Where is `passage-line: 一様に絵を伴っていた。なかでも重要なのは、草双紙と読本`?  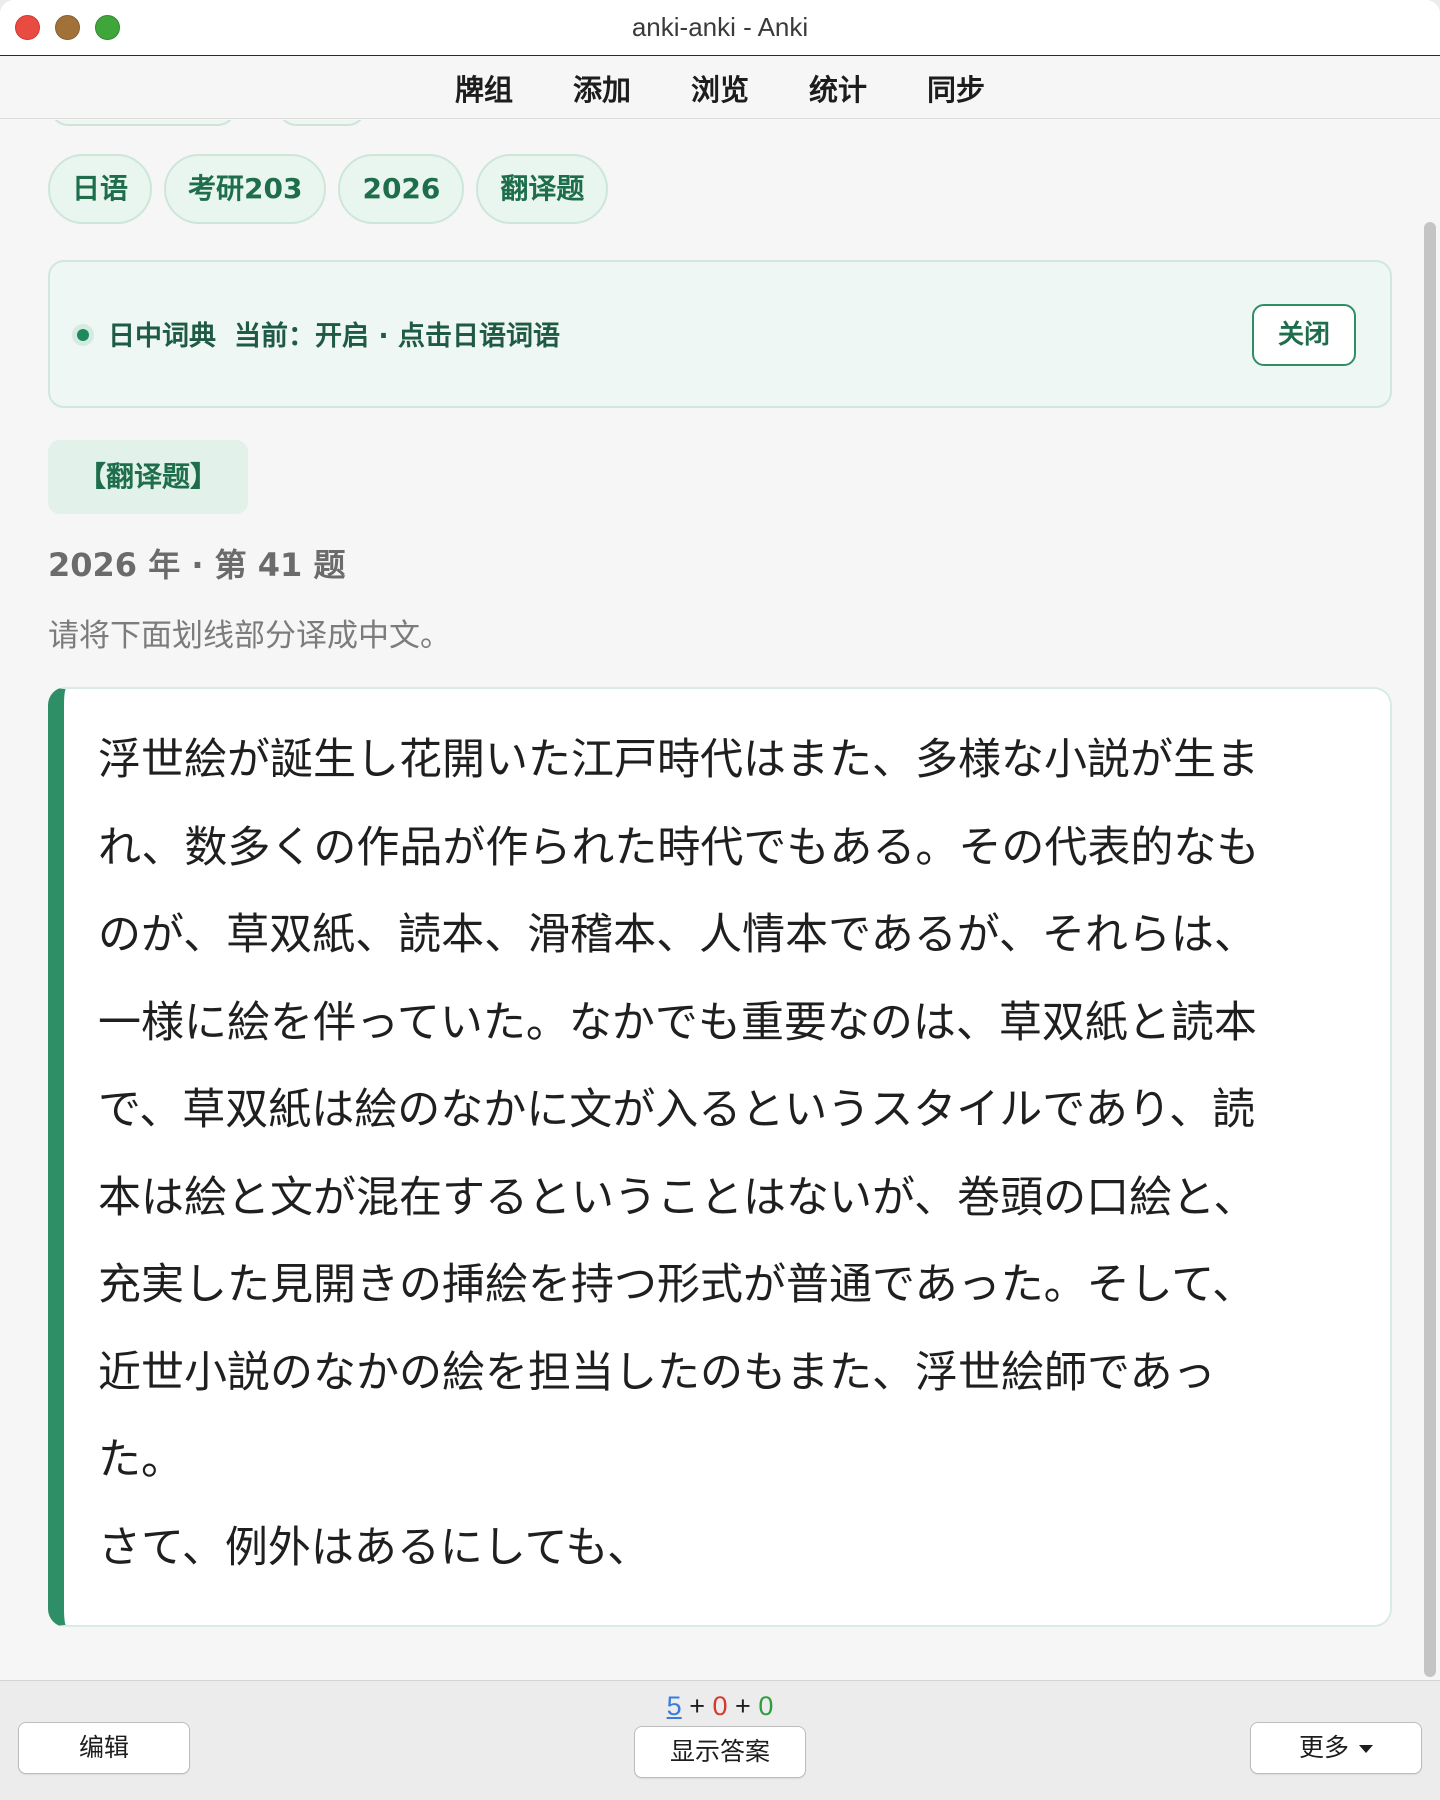
passage-line: 一様に絵を伴っていた。なかでも重要なのは、草双紙と読本 is located at coordinates (724, 1024).